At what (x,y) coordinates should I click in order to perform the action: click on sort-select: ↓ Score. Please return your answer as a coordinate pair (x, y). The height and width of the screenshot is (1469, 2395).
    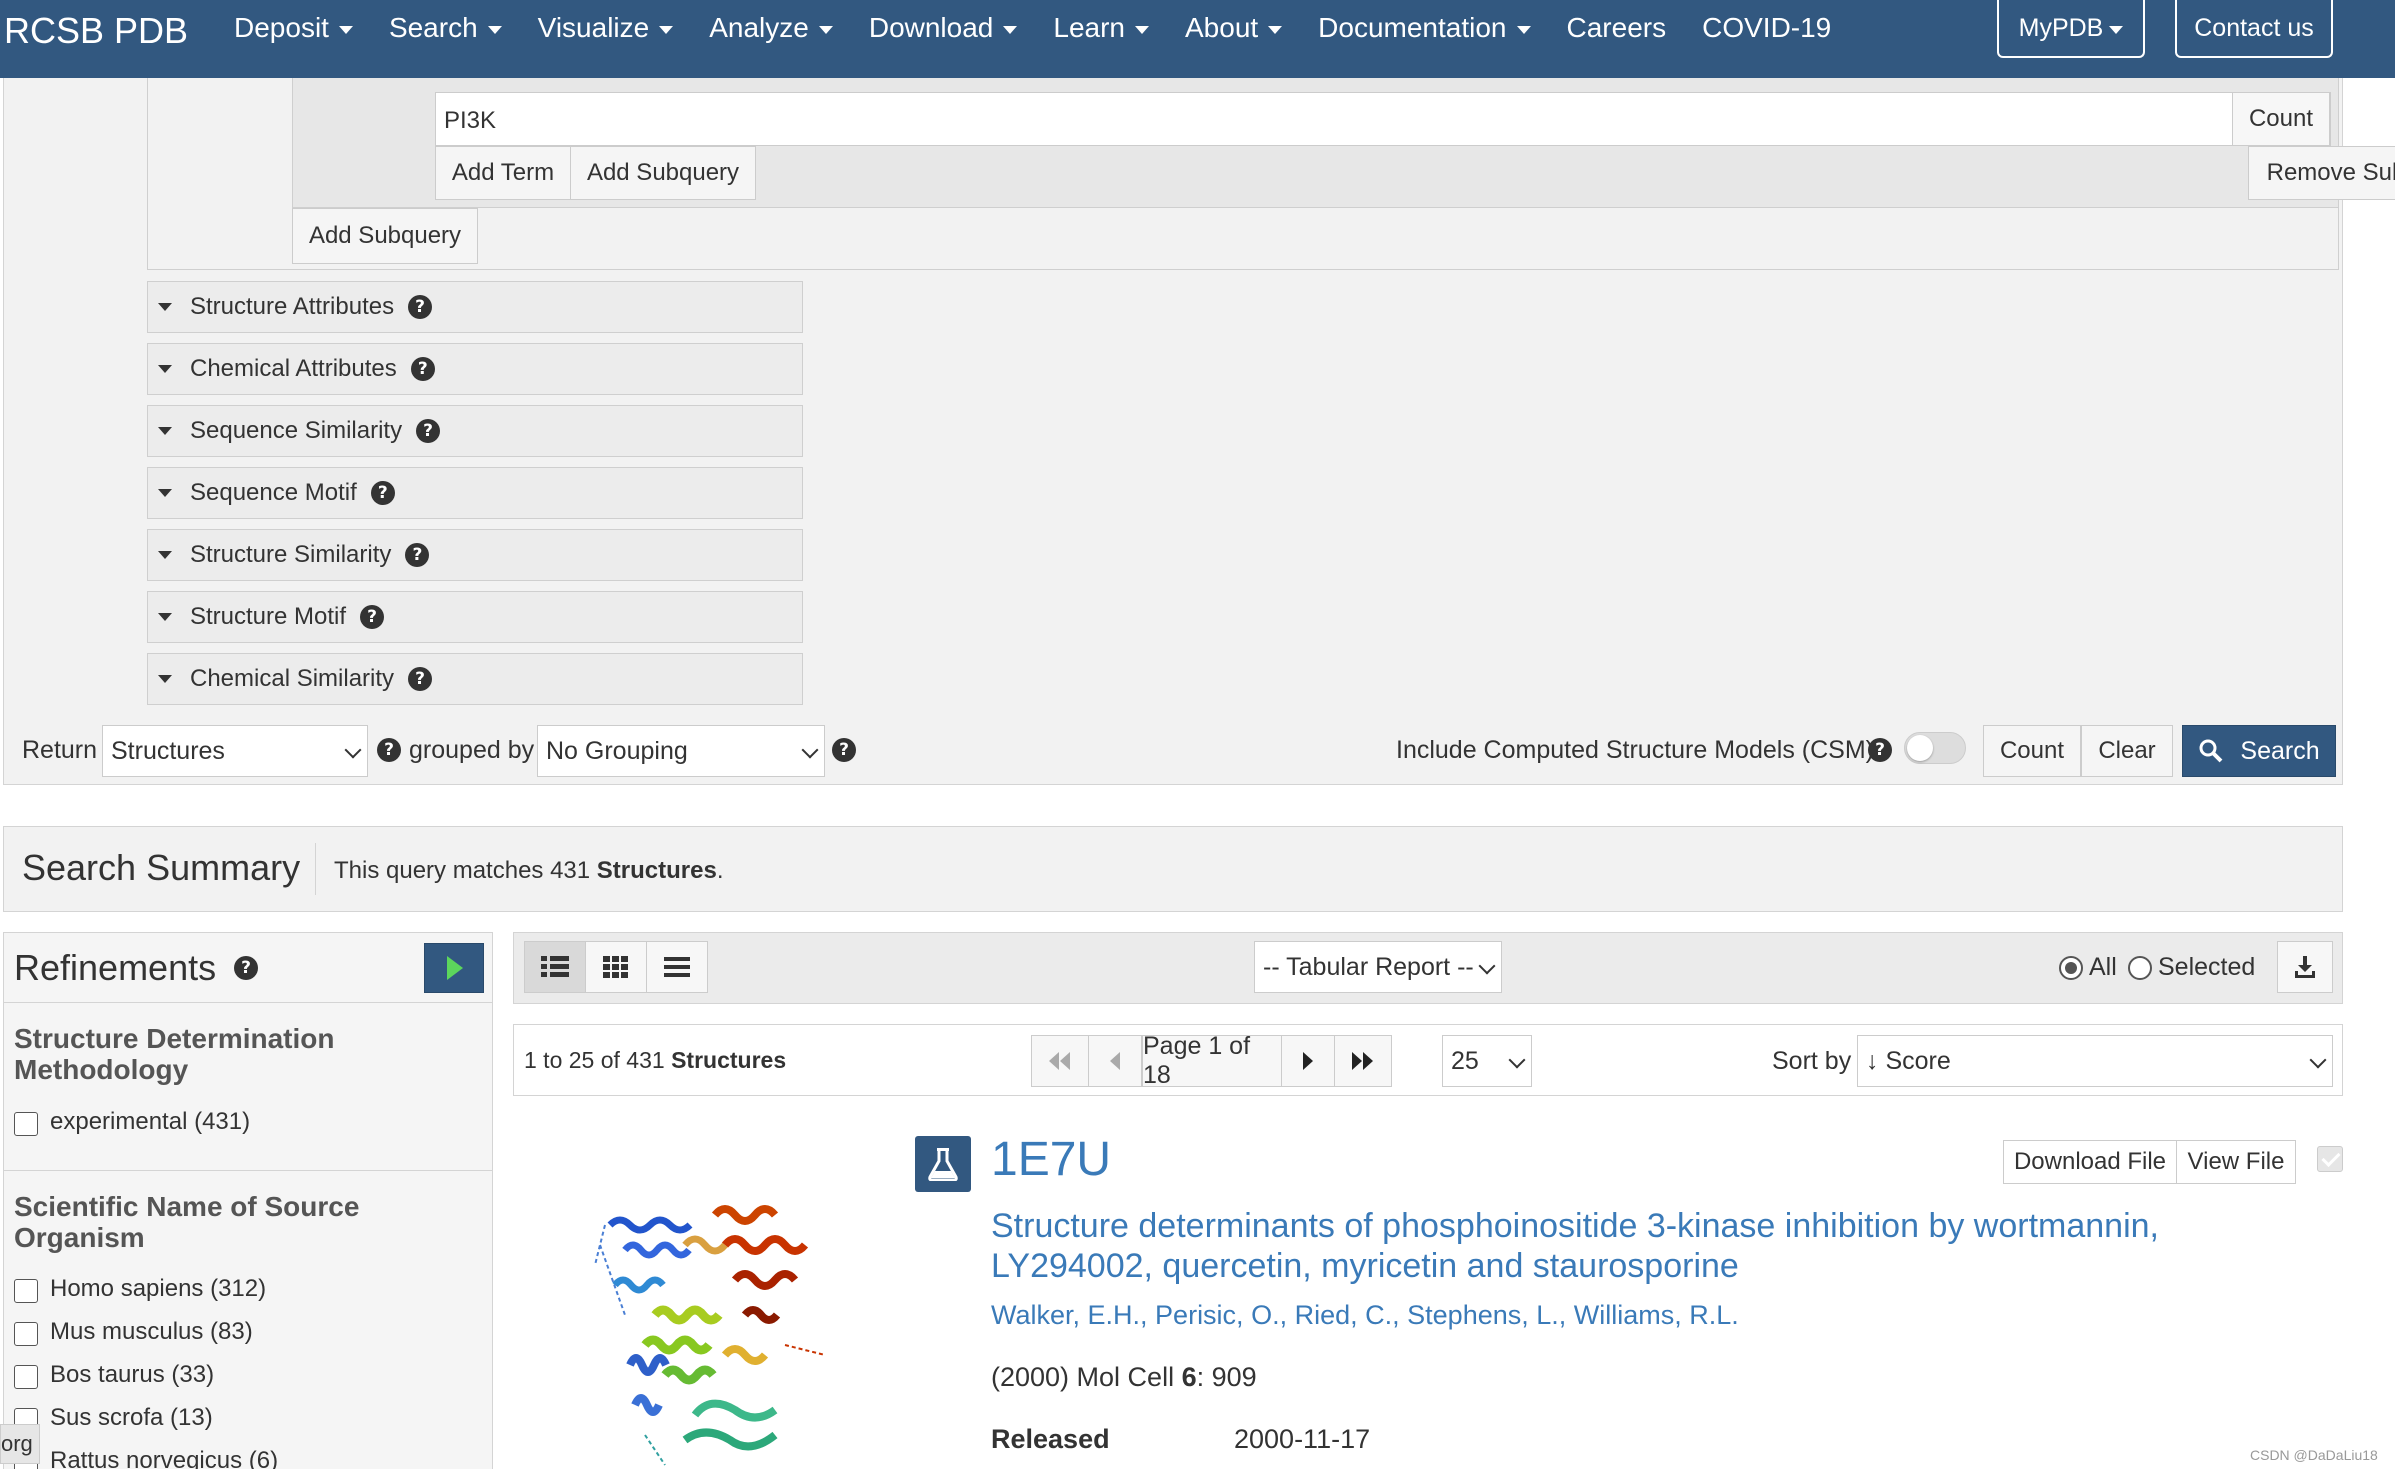
    Looking at the image, I should click on (2095, 1061).